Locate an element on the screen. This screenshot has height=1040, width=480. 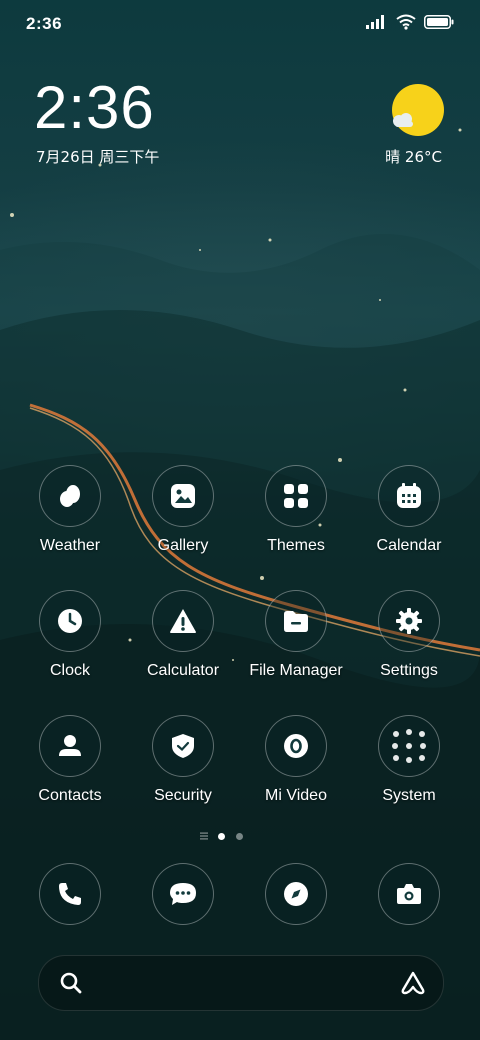
app-label: Clock is located at coordinates (69, 670).